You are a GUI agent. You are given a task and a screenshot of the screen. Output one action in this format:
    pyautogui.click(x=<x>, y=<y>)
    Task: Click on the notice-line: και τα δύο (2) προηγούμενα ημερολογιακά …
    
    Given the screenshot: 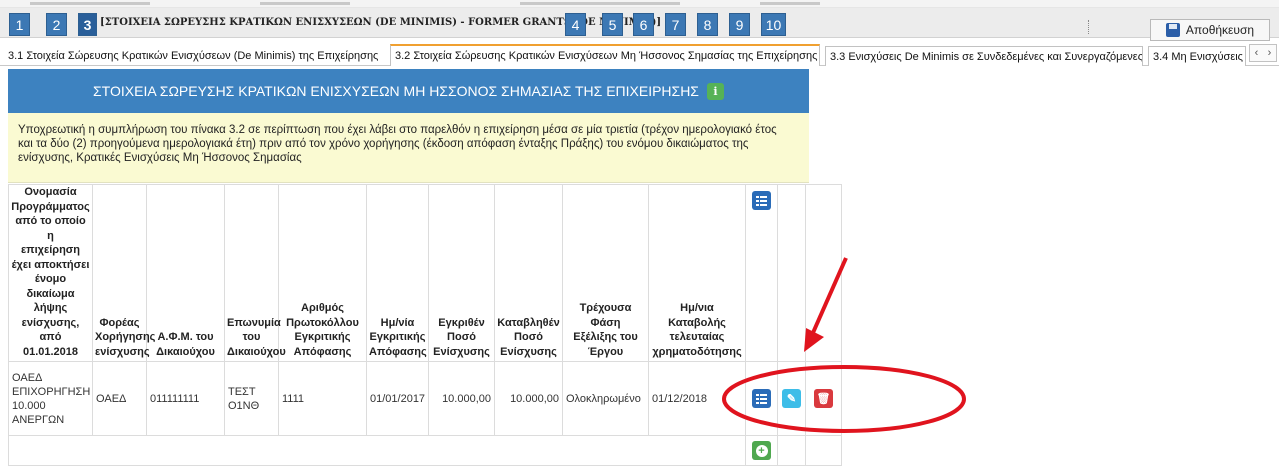 What is the action you would take?
    pyautogui.click(x=383, y=144)
    